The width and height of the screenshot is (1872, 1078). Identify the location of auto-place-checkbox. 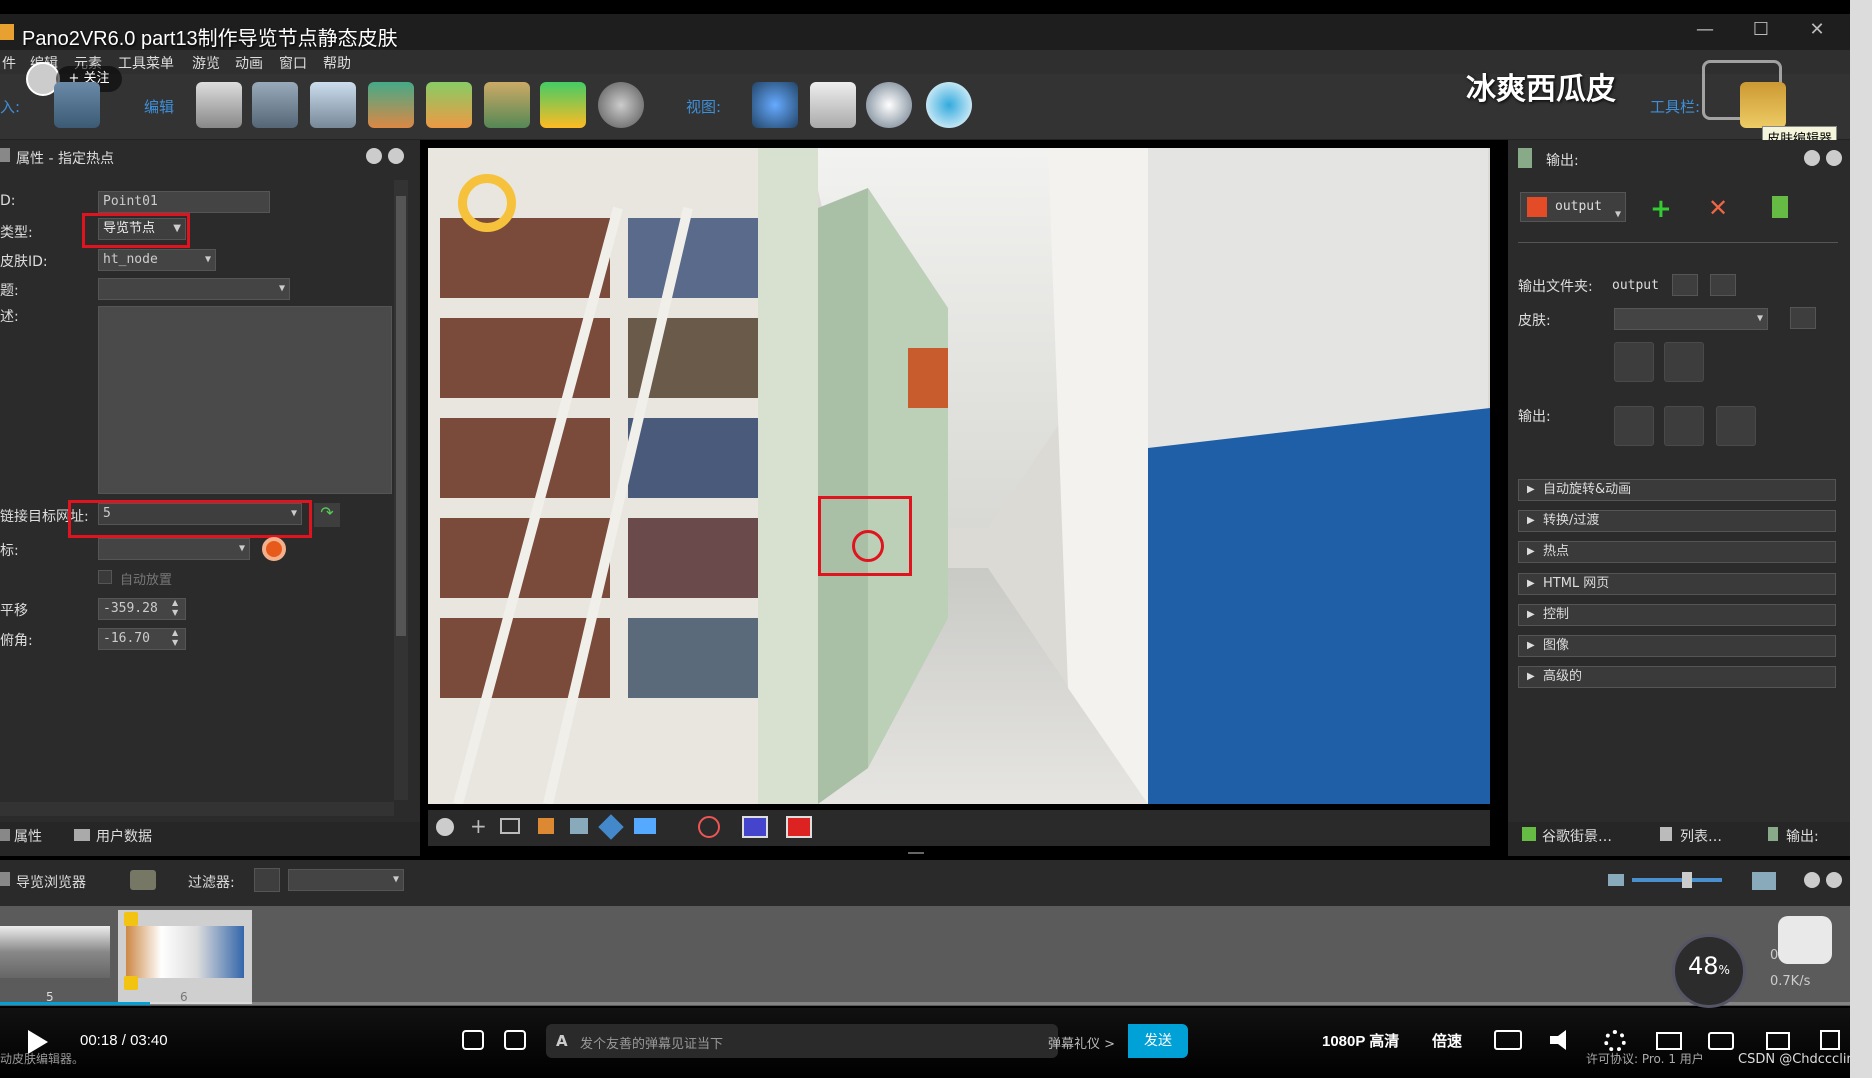
(105, 577).